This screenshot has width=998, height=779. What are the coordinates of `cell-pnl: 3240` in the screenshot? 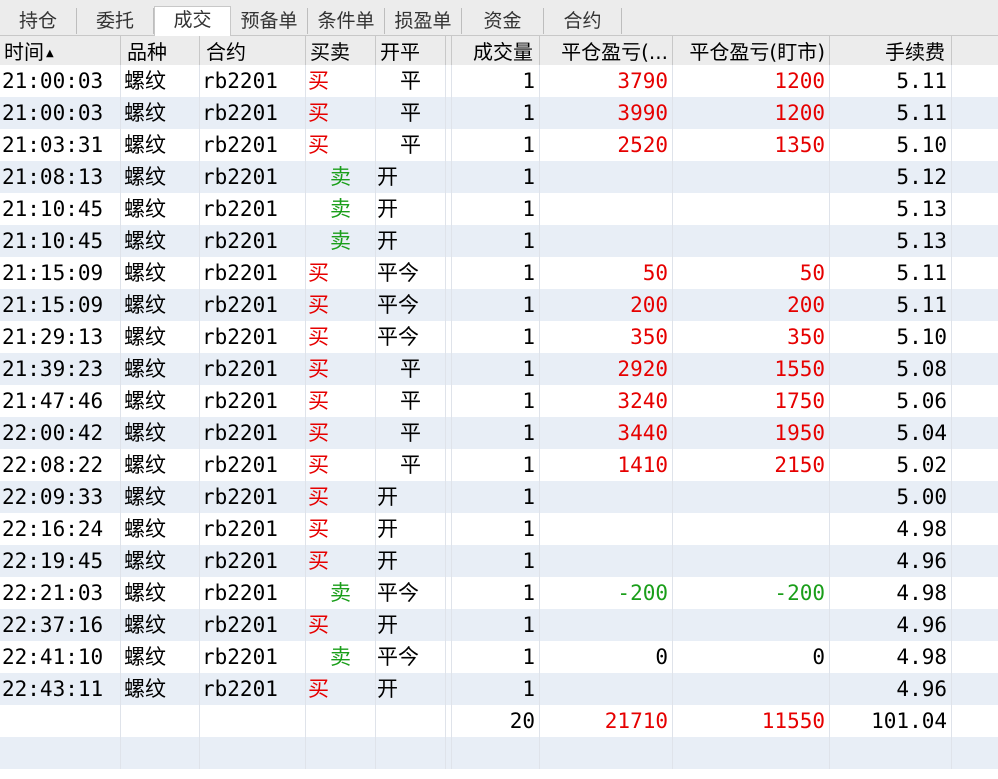 It's located at (606, 401).